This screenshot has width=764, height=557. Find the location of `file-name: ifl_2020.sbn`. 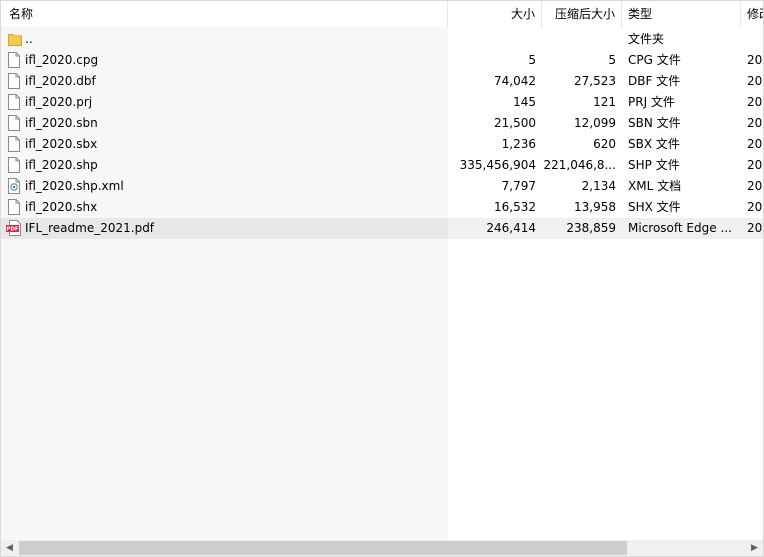

file-name: ifl_2020.sbn is located at coordinates (61, 123).